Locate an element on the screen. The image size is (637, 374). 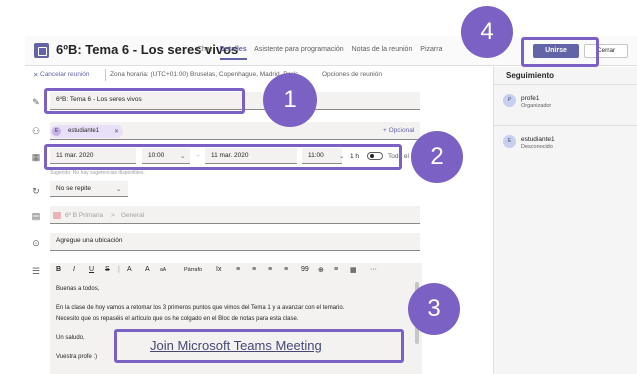
location-input: Agregue una ubicación is located at coordinates (235, 242).